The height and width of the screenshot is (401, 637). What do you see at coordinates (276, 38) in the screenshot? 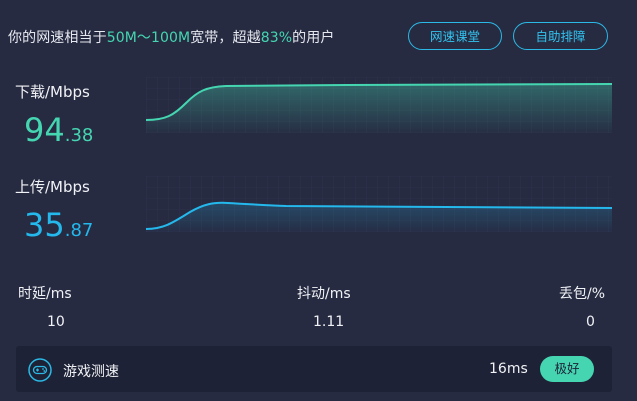
I see `percentile-value: 83%` at bounding box center [276, 38].